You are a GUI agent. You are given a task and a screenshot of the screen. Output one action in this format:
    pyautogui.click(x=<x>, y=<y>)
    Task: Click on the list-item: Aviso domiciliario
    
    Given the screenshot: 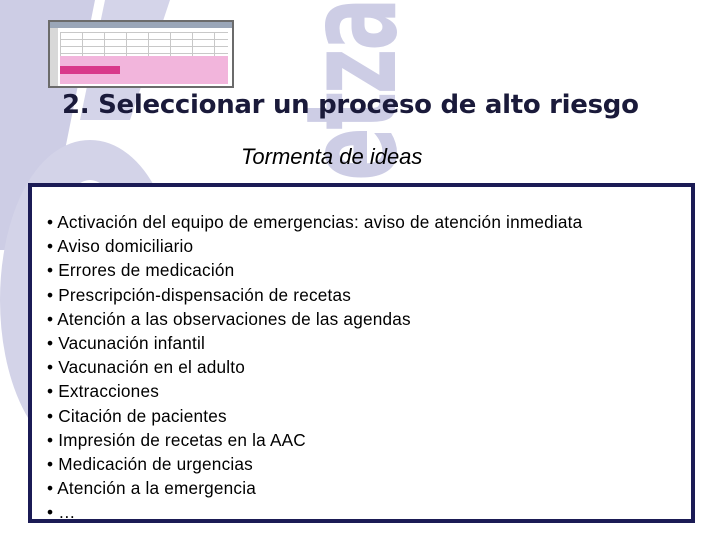 What is the action you would take?
    pyautogui.click(x=314, y=246)
    